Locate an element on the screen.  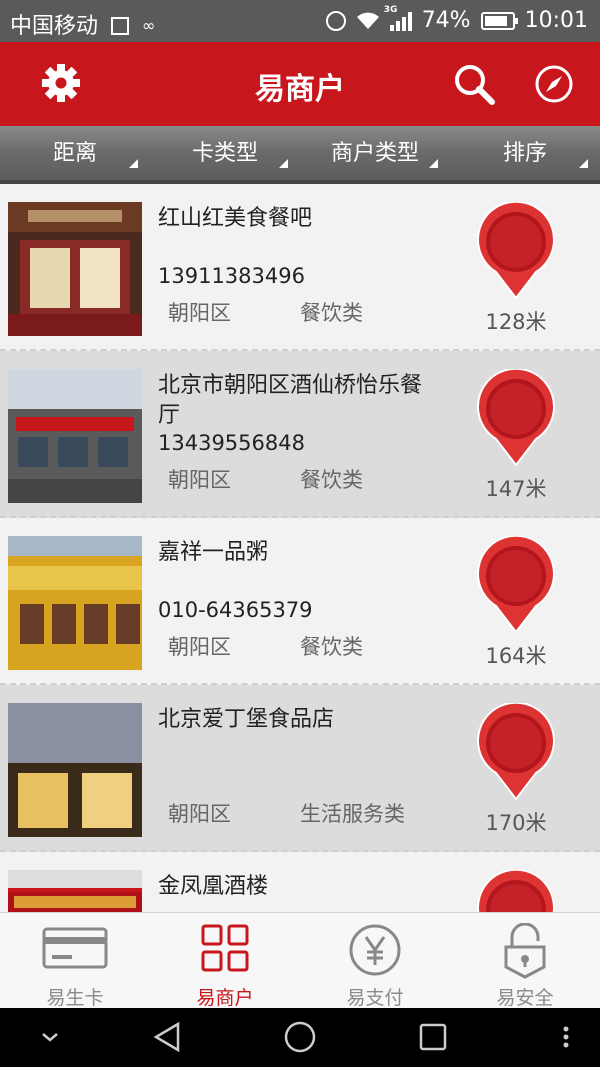
home-icon is located at coordinates (300, 1037).